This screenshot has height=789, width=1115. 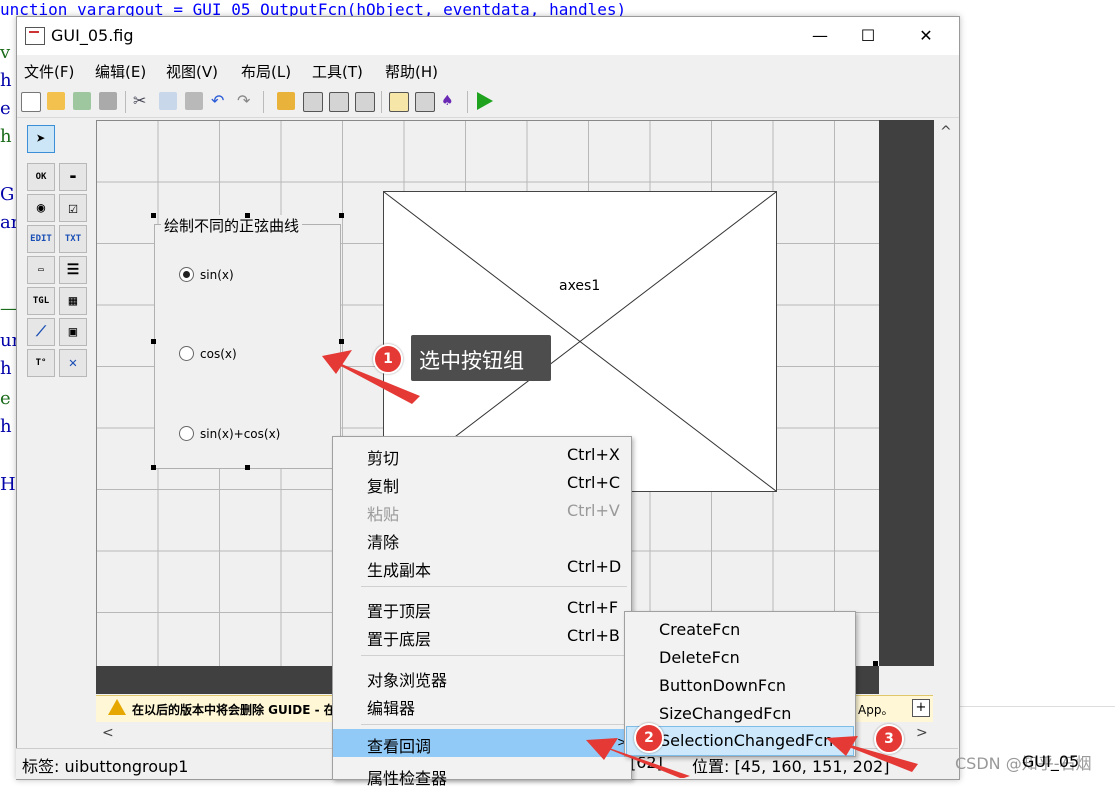 What do you see at coordinates (482, 775) in the screenshot?
I see `ctx-property-inspector: 属性检查器` at bounding box center [482, 775].